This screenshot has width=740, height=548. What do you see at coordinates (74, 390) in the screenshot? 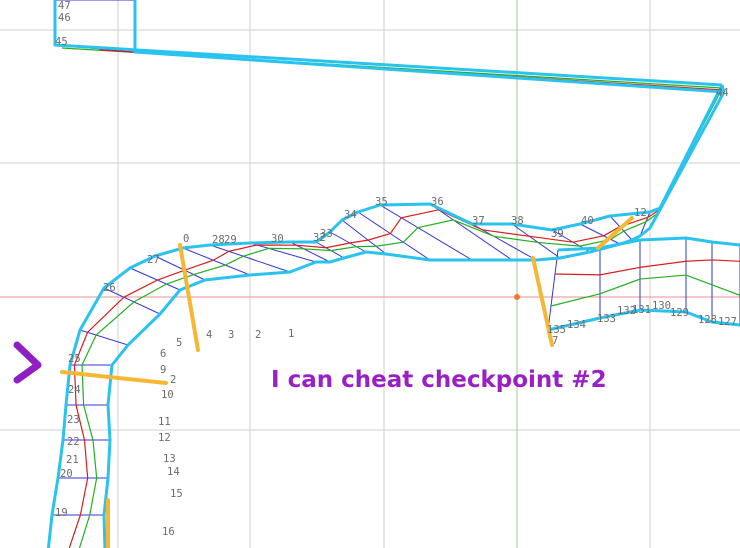
I see `node-label: 24` at bounding box center [74, 390].